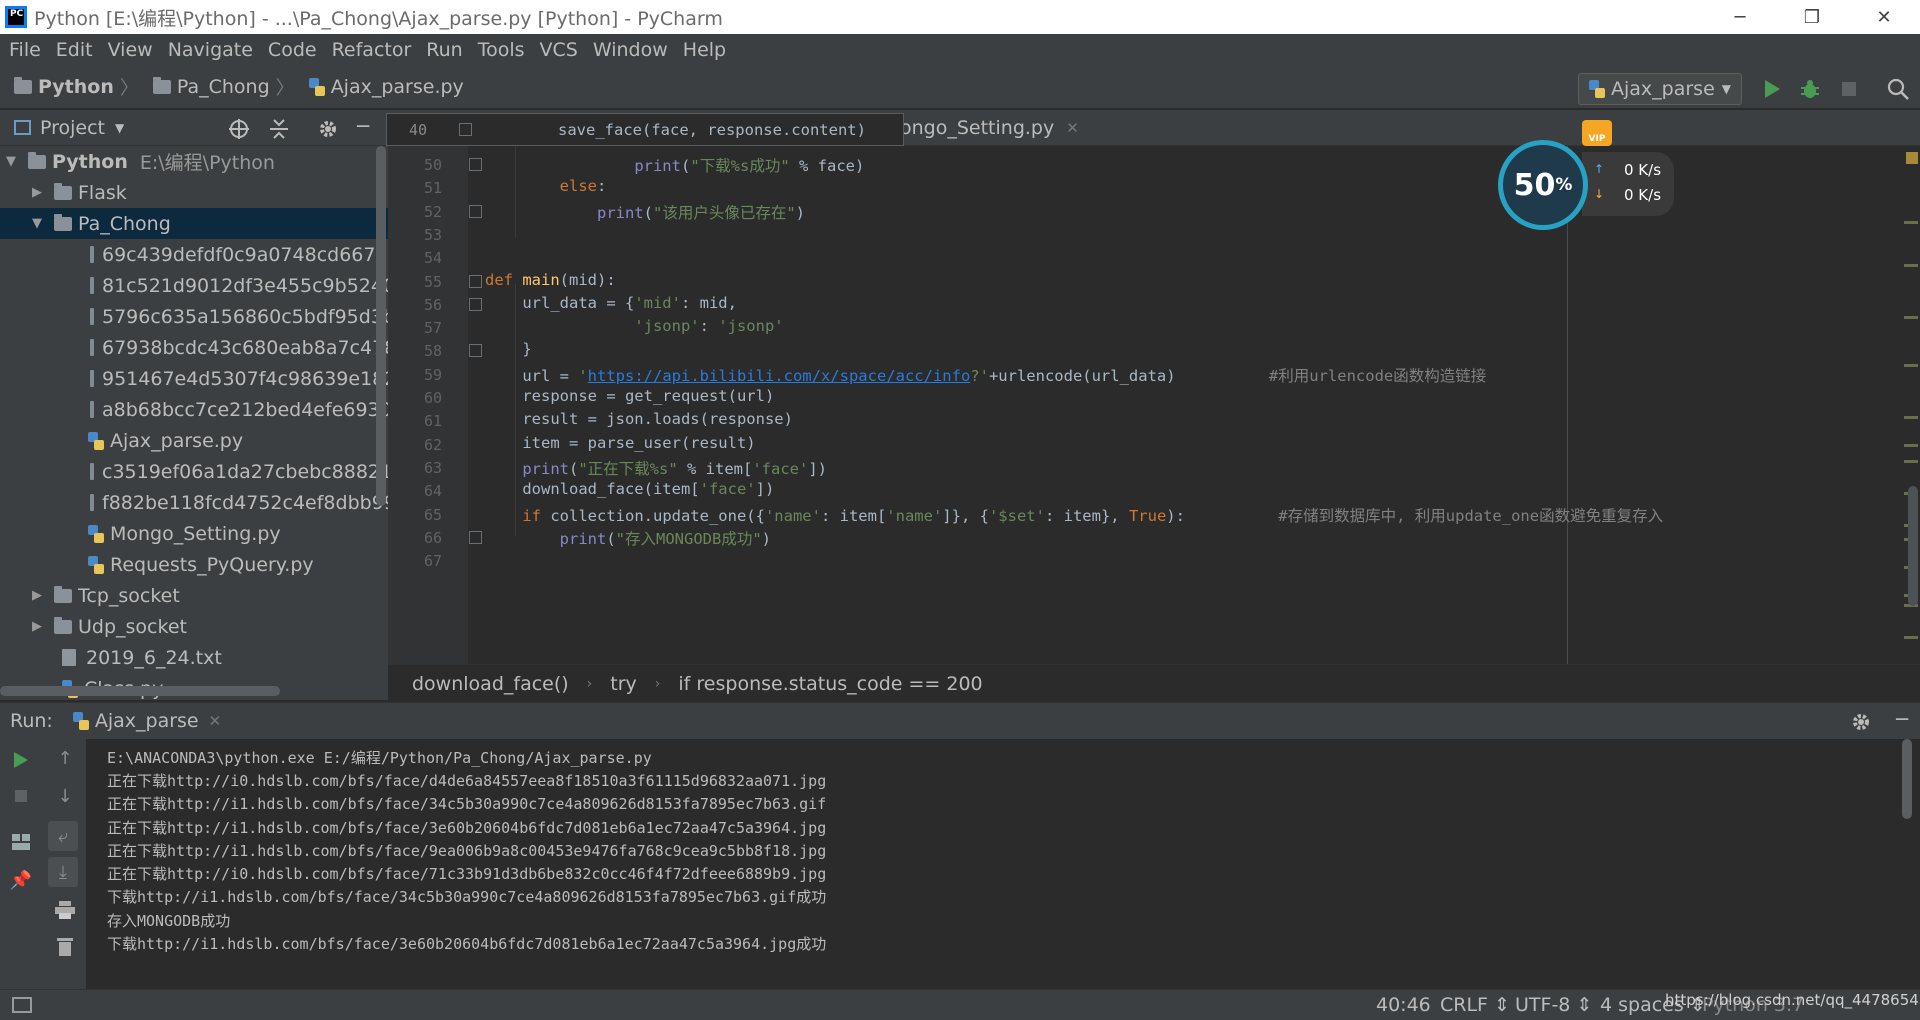  Describe the element at coordinates (65, 946) in the screenshot. I see `clear-all-button` at that location.